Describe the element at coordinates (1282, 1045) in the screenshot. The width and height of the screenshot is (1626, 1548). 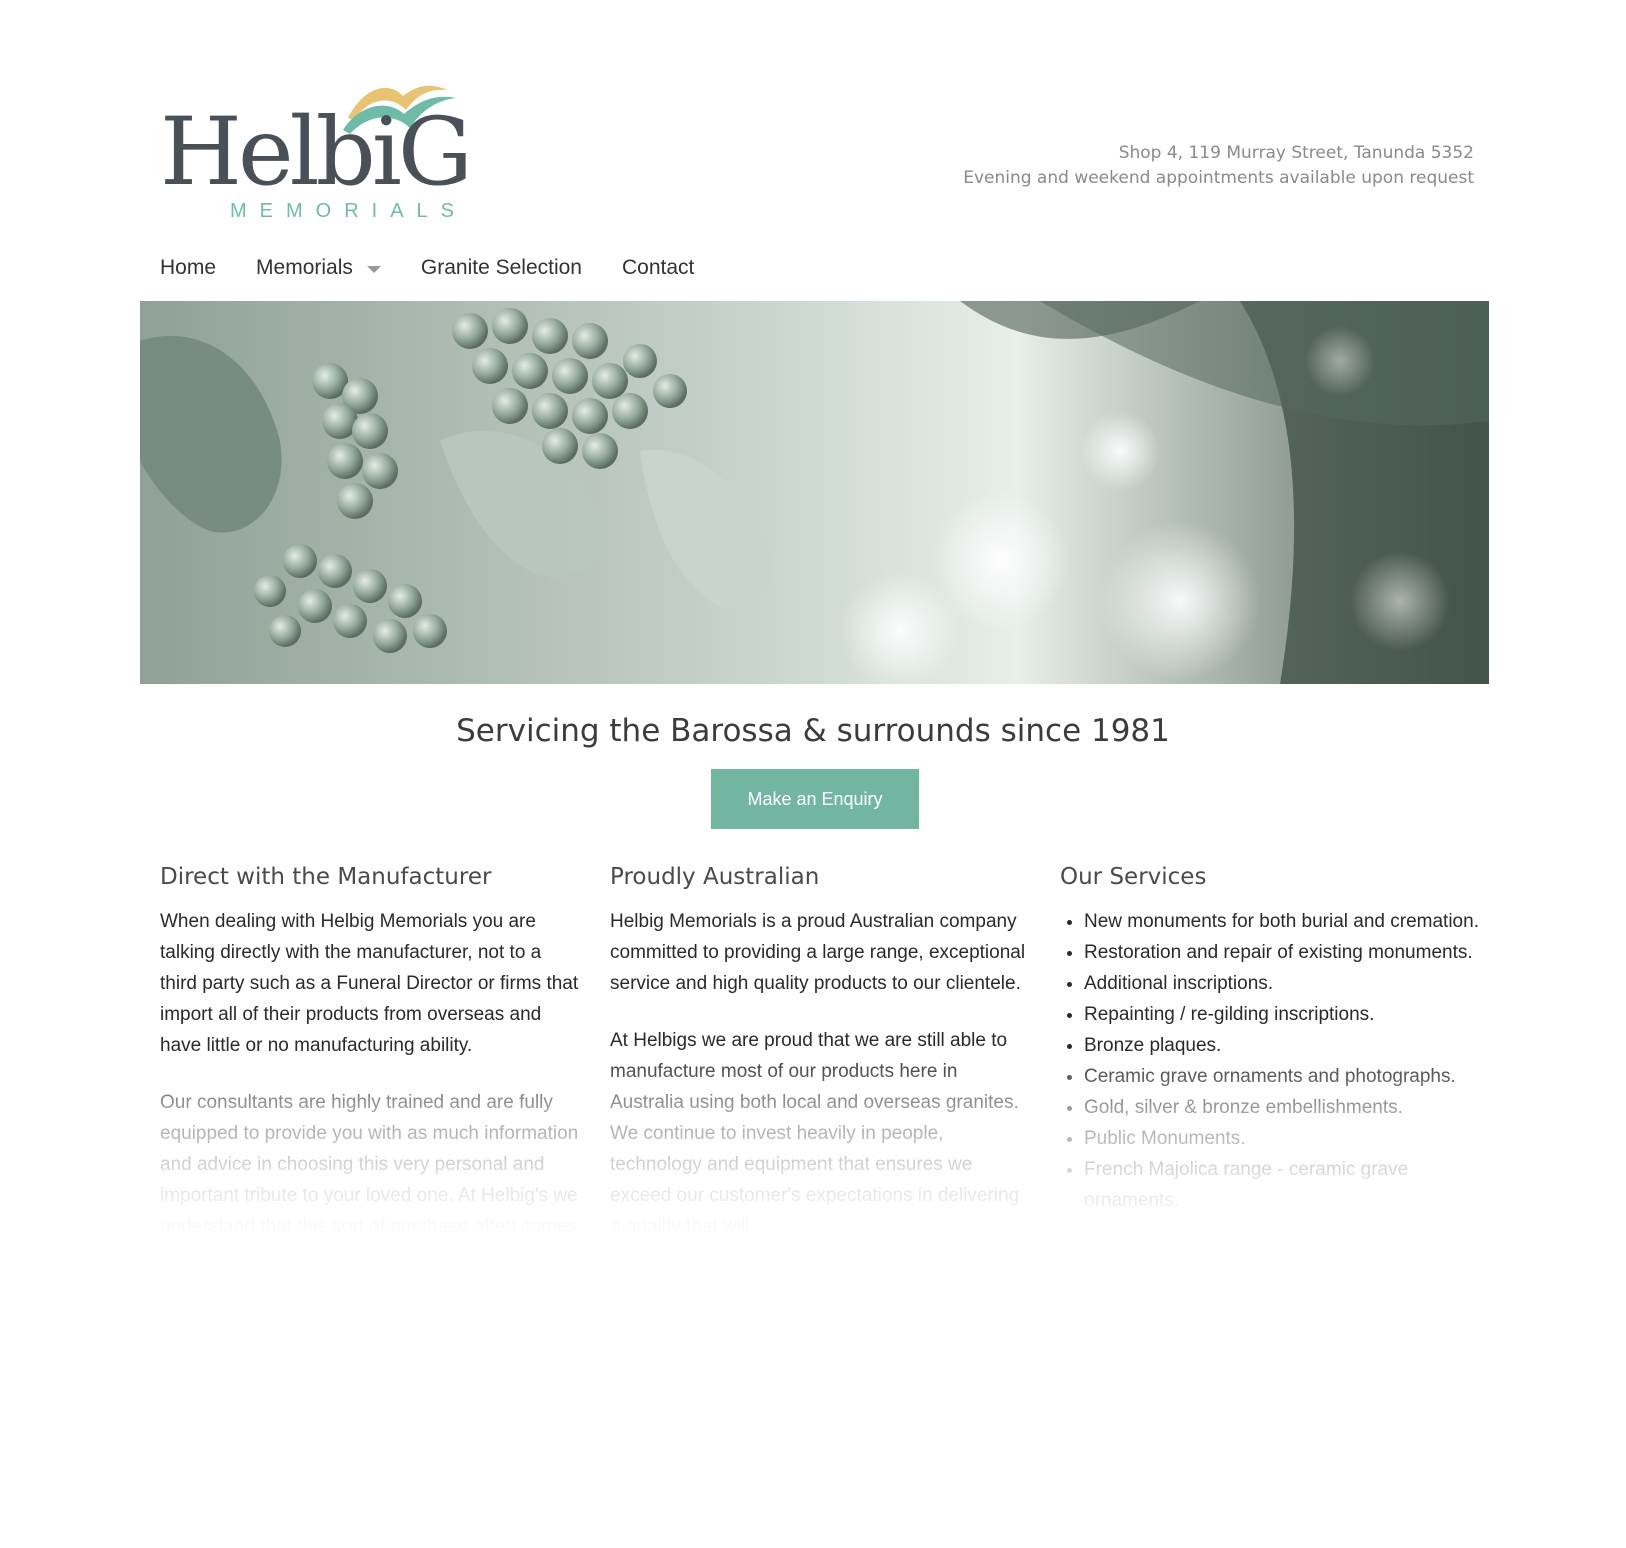
I see `list-item: Bronze plaques.` at that location.